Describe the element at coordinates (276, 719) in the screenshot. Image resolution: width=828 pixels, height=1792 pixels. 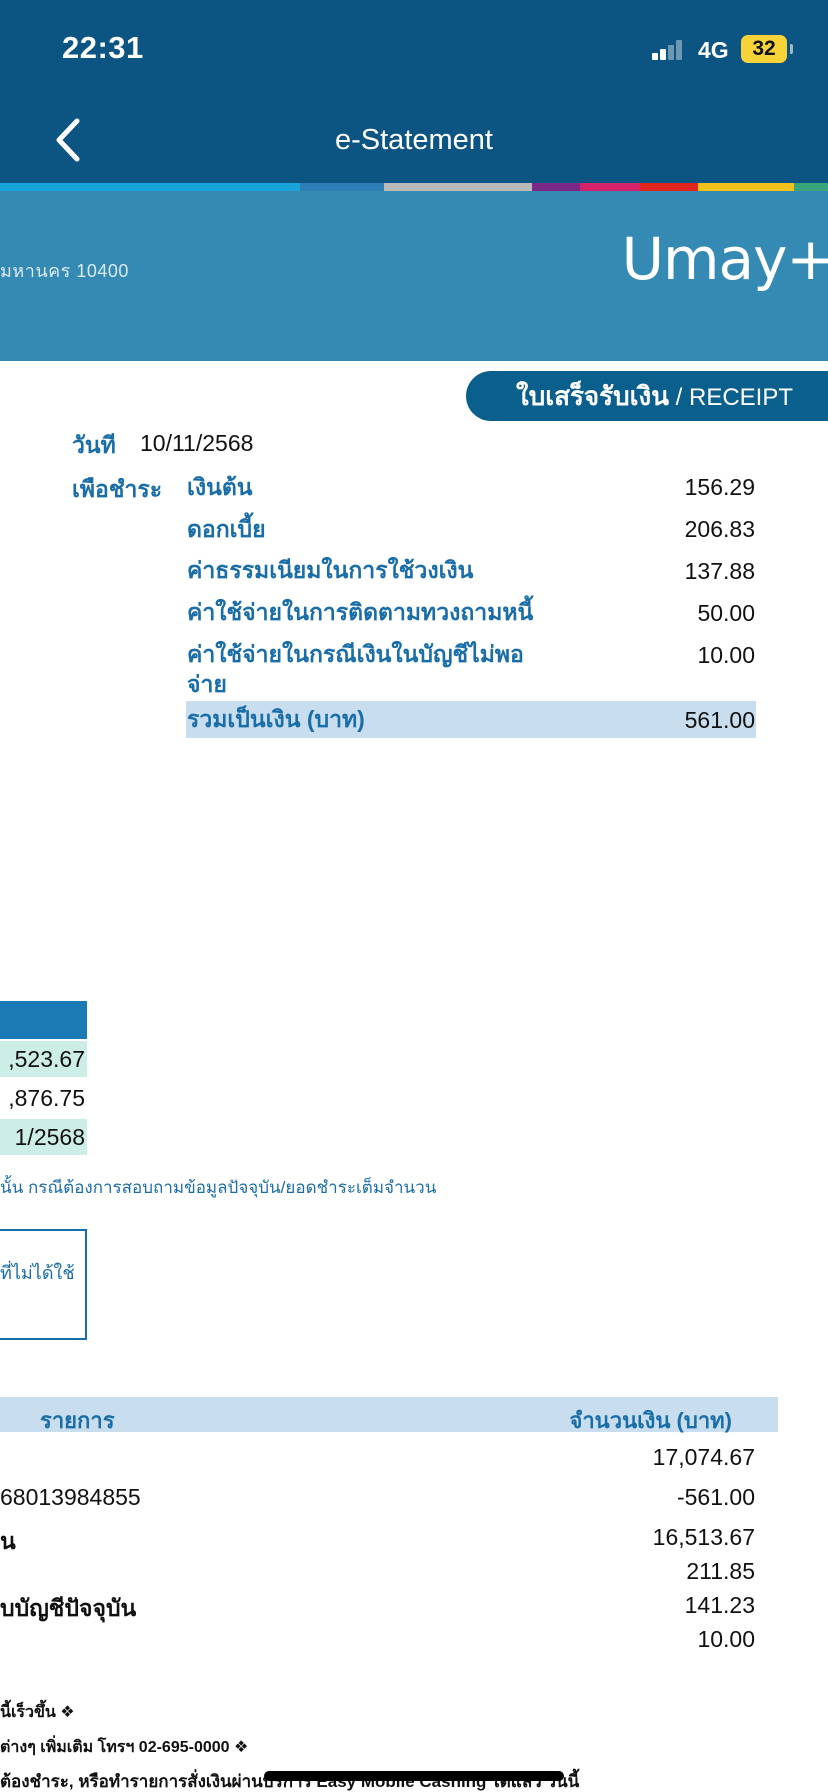
I see `receipt-total-label: รวมเป็นเงิน (บาท)` at that location.